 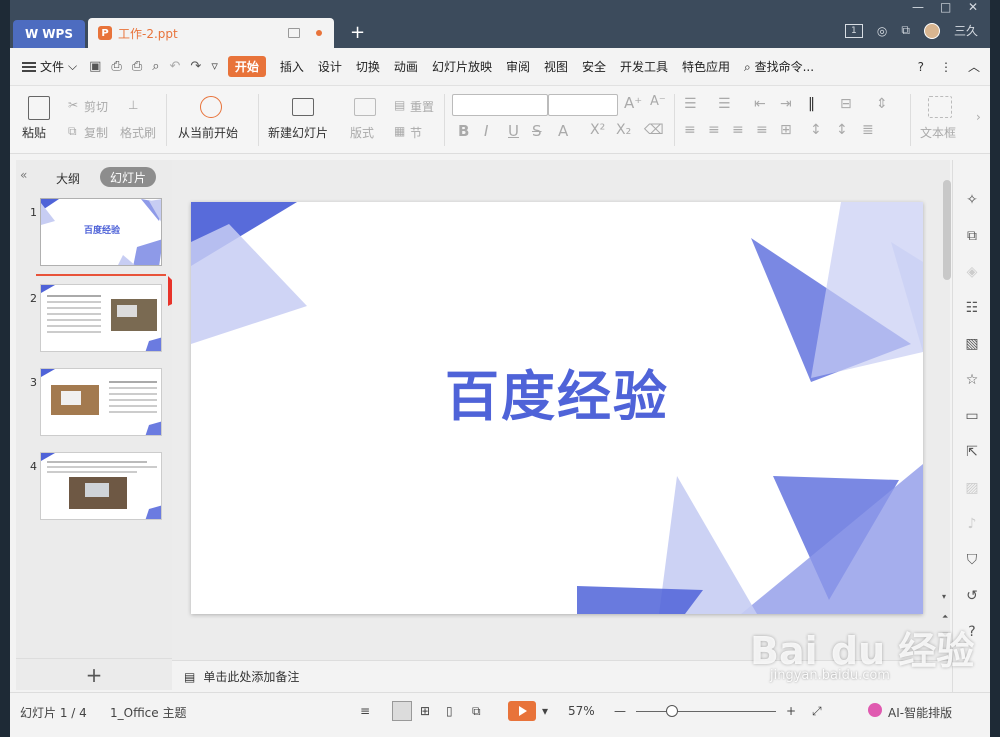 I want to click on increase-indent-icon: ⇥, so click(x=786, y=104).